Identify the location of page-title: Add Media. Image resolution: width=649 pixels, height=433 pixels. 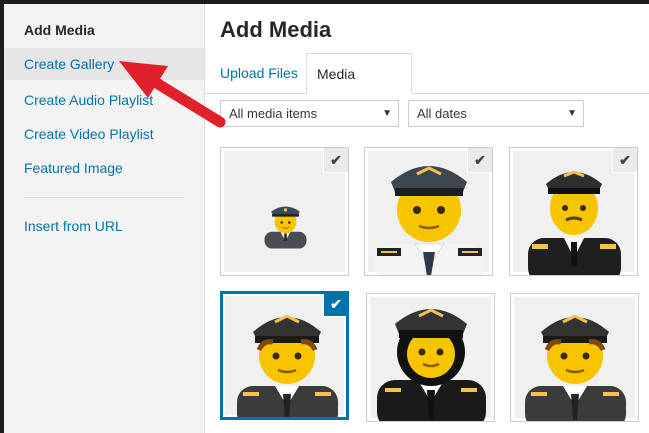
(276, 29).